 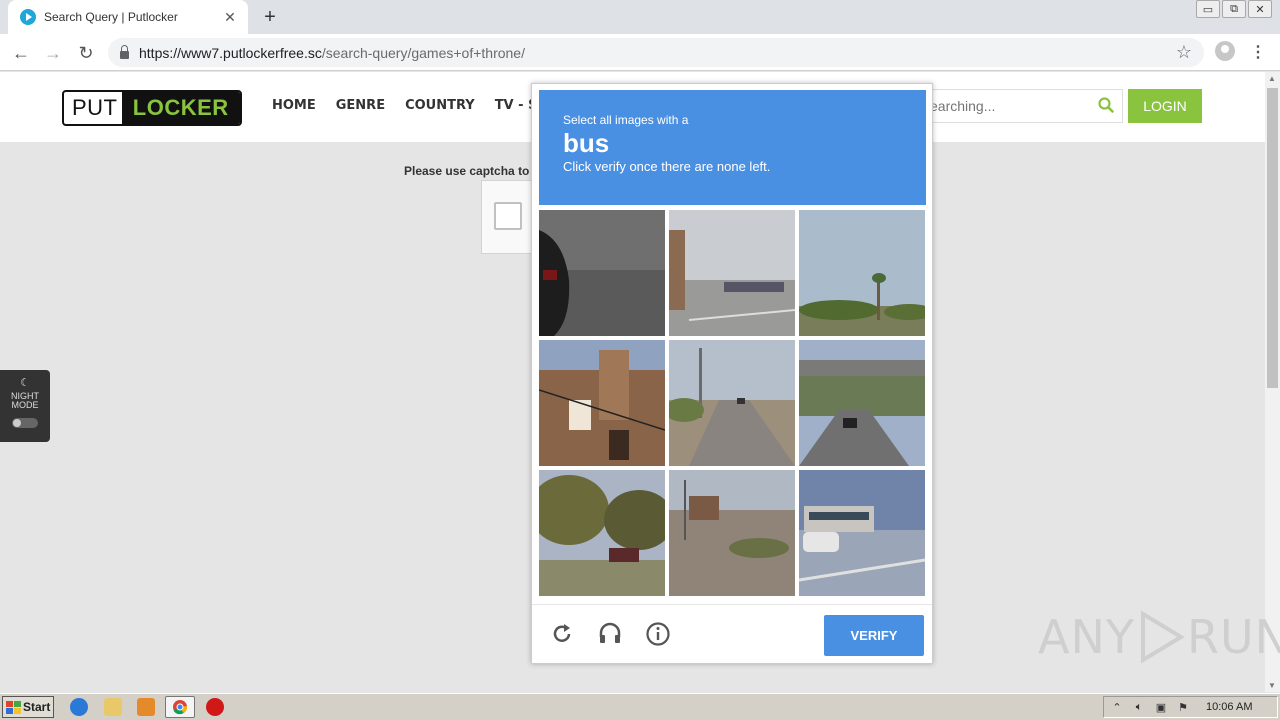 I want to click on forward-button: →, so click(x=53, y=53).